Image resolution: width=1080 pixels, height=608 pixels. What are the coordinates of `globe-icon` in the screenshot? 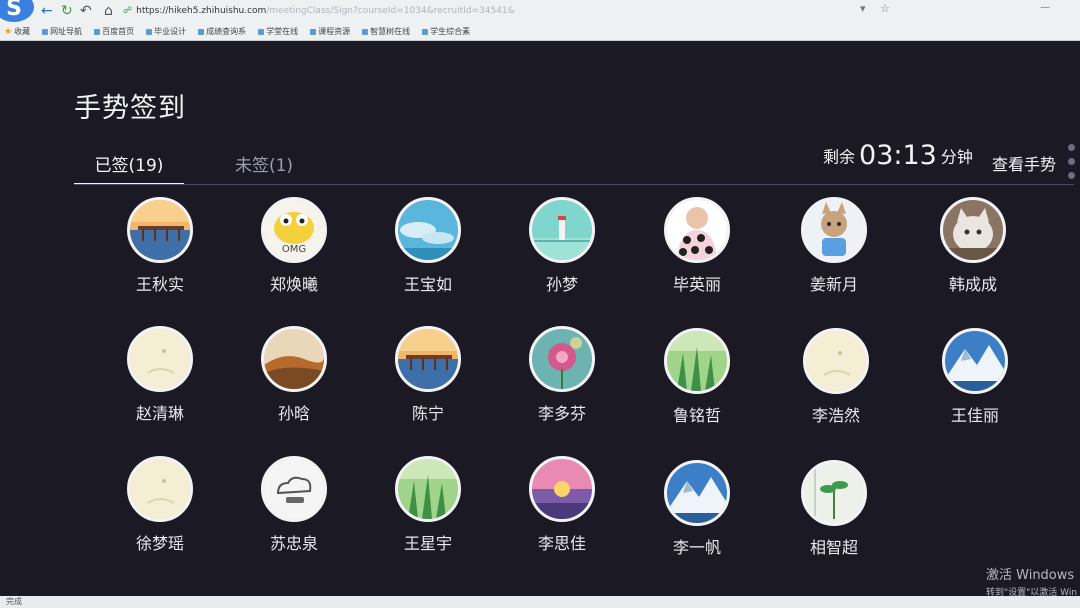 It's located at (45, 31).